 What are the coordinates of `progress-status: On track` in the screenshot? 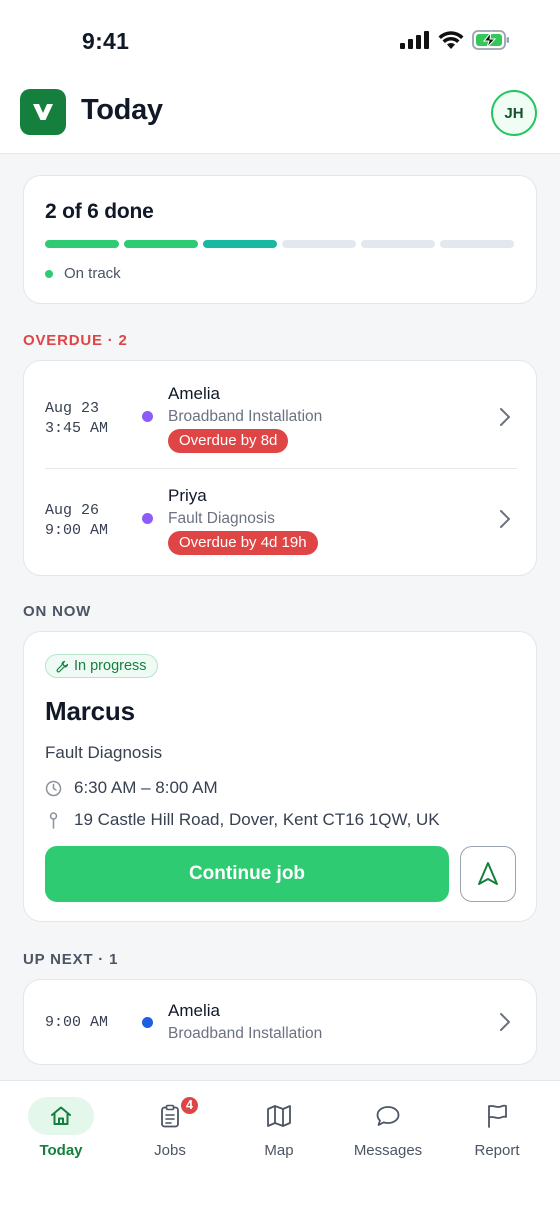 It's located at (83, 273).